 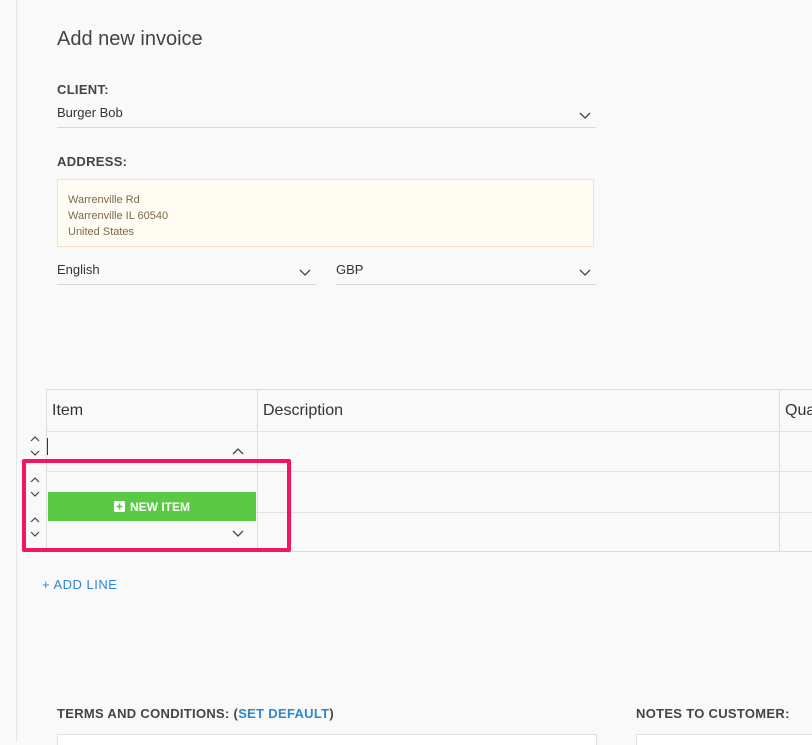 I want to click on terms-label: TERMS AND CONDITIONS: (SET DEFAULT), so click(x=195, y=713).